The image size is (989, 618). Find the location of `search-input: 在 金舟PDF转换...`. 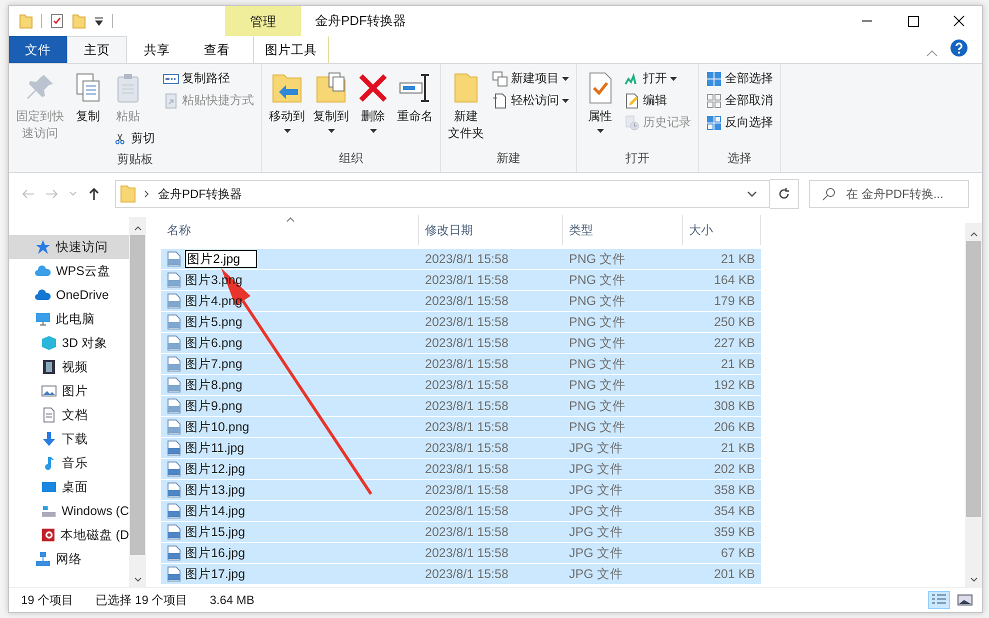

search-input: 在 金舟PDF转换... is located at coordinates (901, 194).